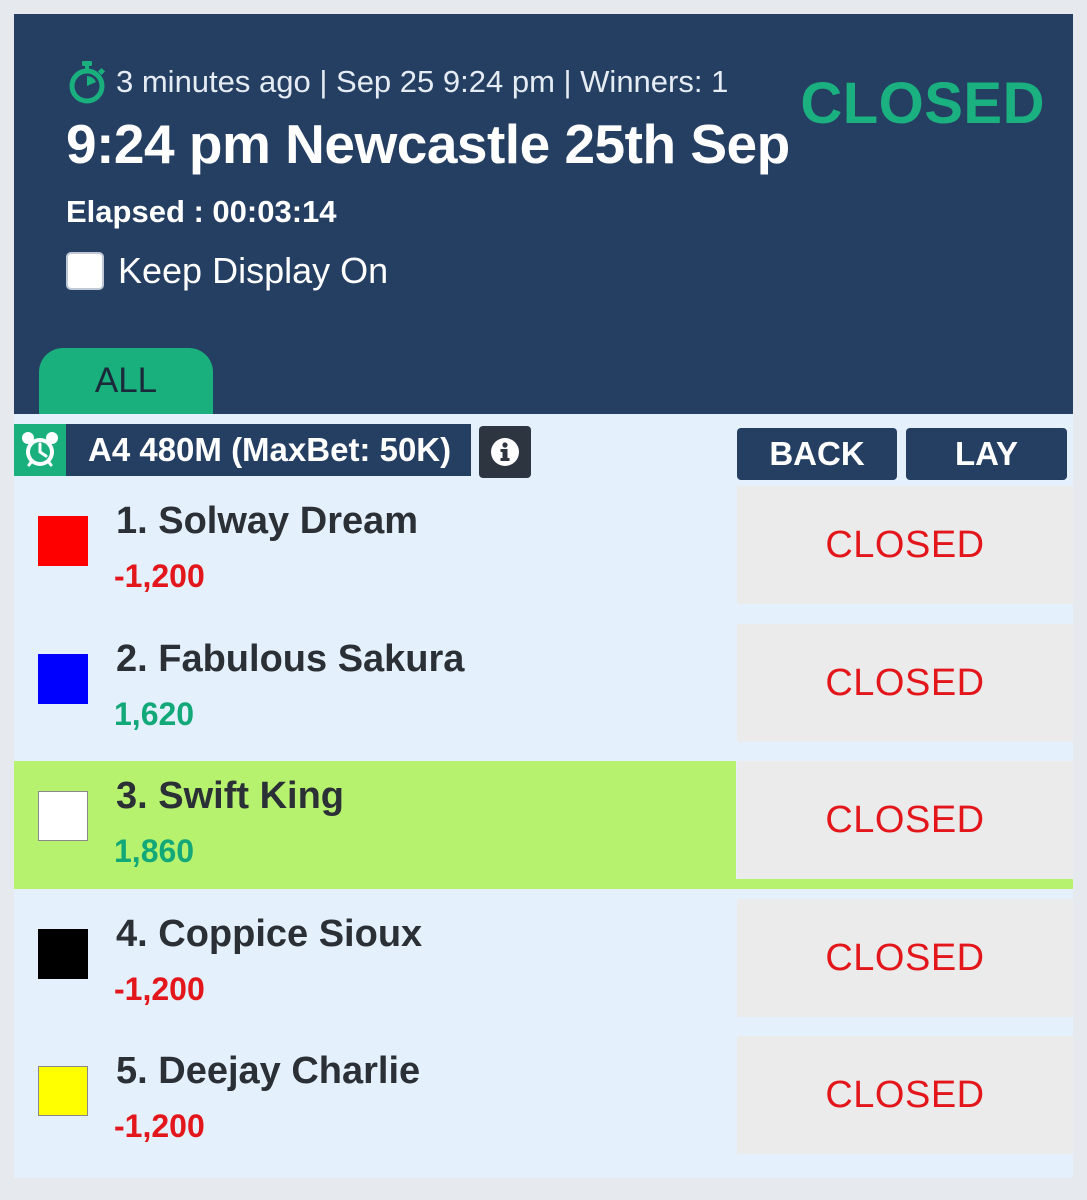 Image resolution: width=1087 pixels, height=1200 pixels. I want to click on alarm-clock-icon, so click(40, 450).